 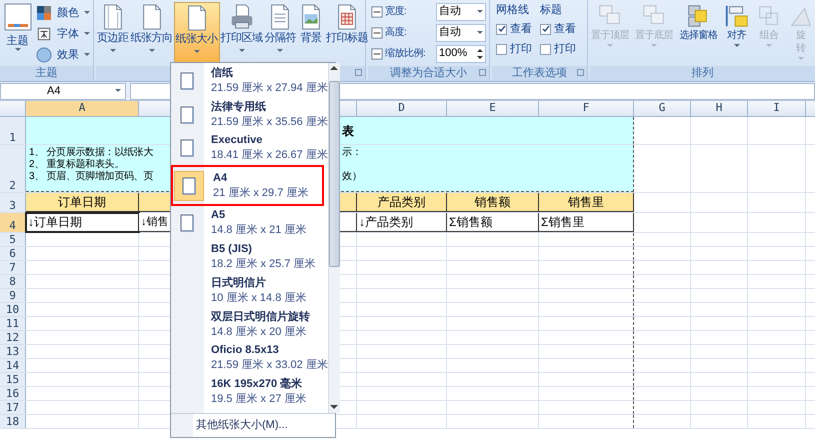 I want to click on field-label: 高度:, so click(x=395, y=33).